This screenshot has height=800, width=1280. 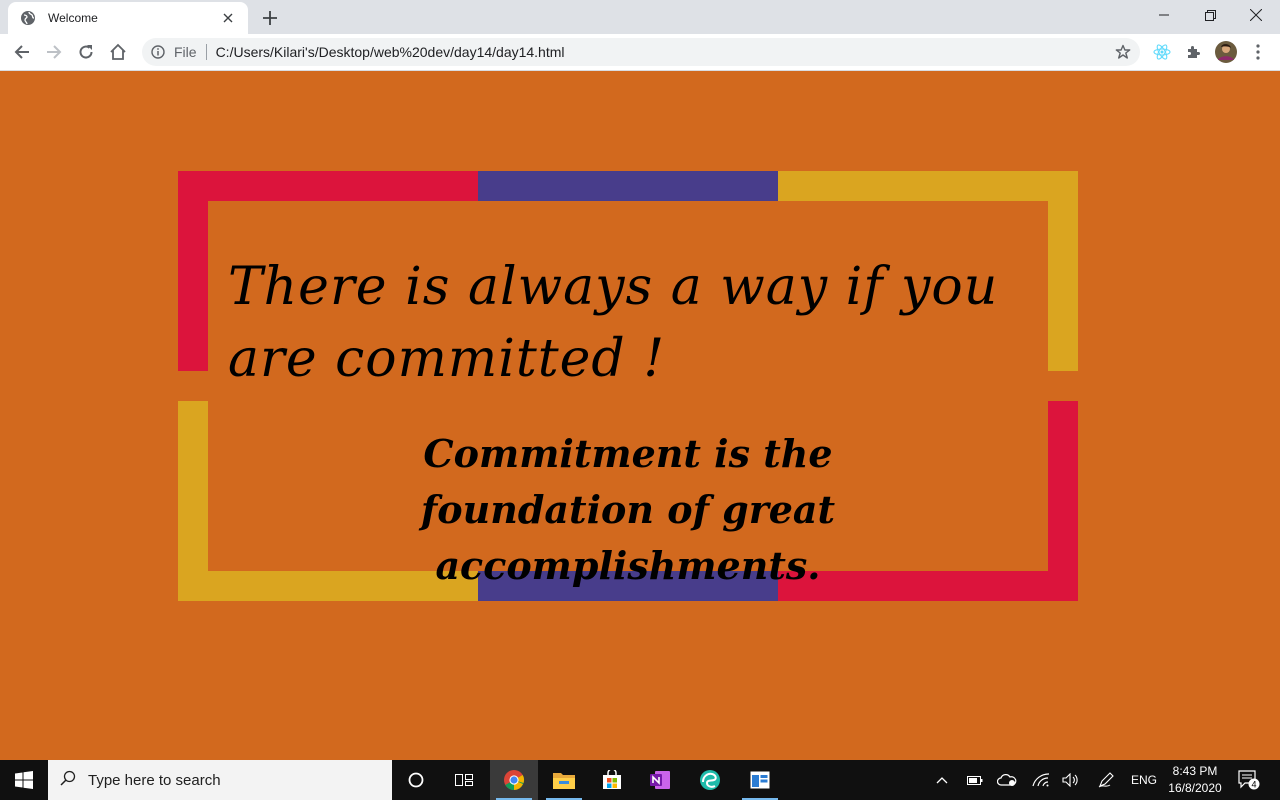 What do you see at coordinates (1226, 52) in the screenshot?
I see `avatar` at bounding box center [1226, 52].